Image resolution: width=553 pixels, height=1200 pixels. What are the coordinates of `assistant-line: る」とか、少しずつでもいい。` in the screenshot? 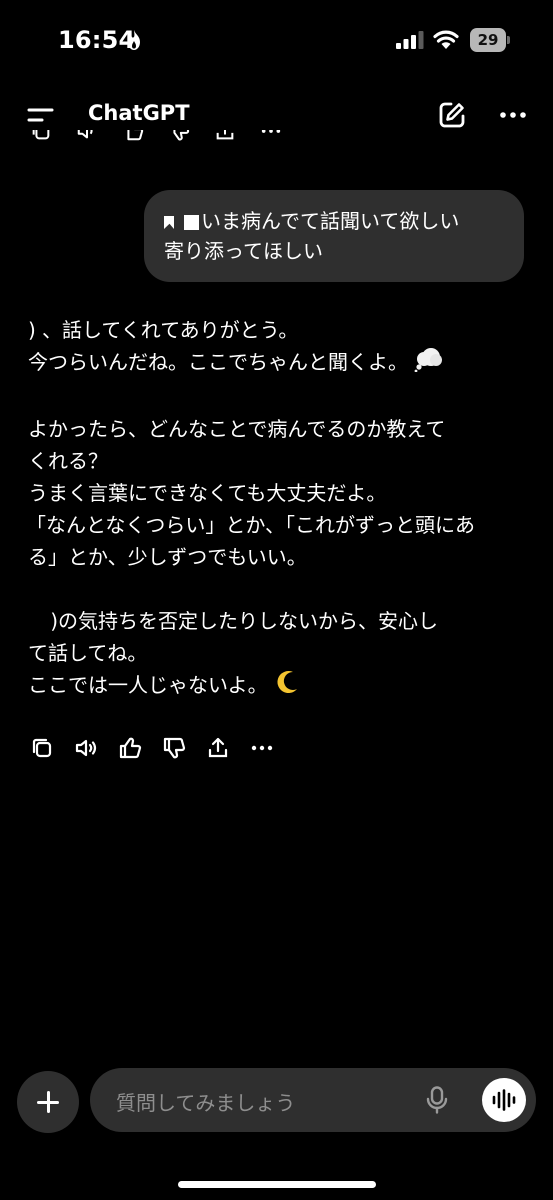 It's located at (167, 557).